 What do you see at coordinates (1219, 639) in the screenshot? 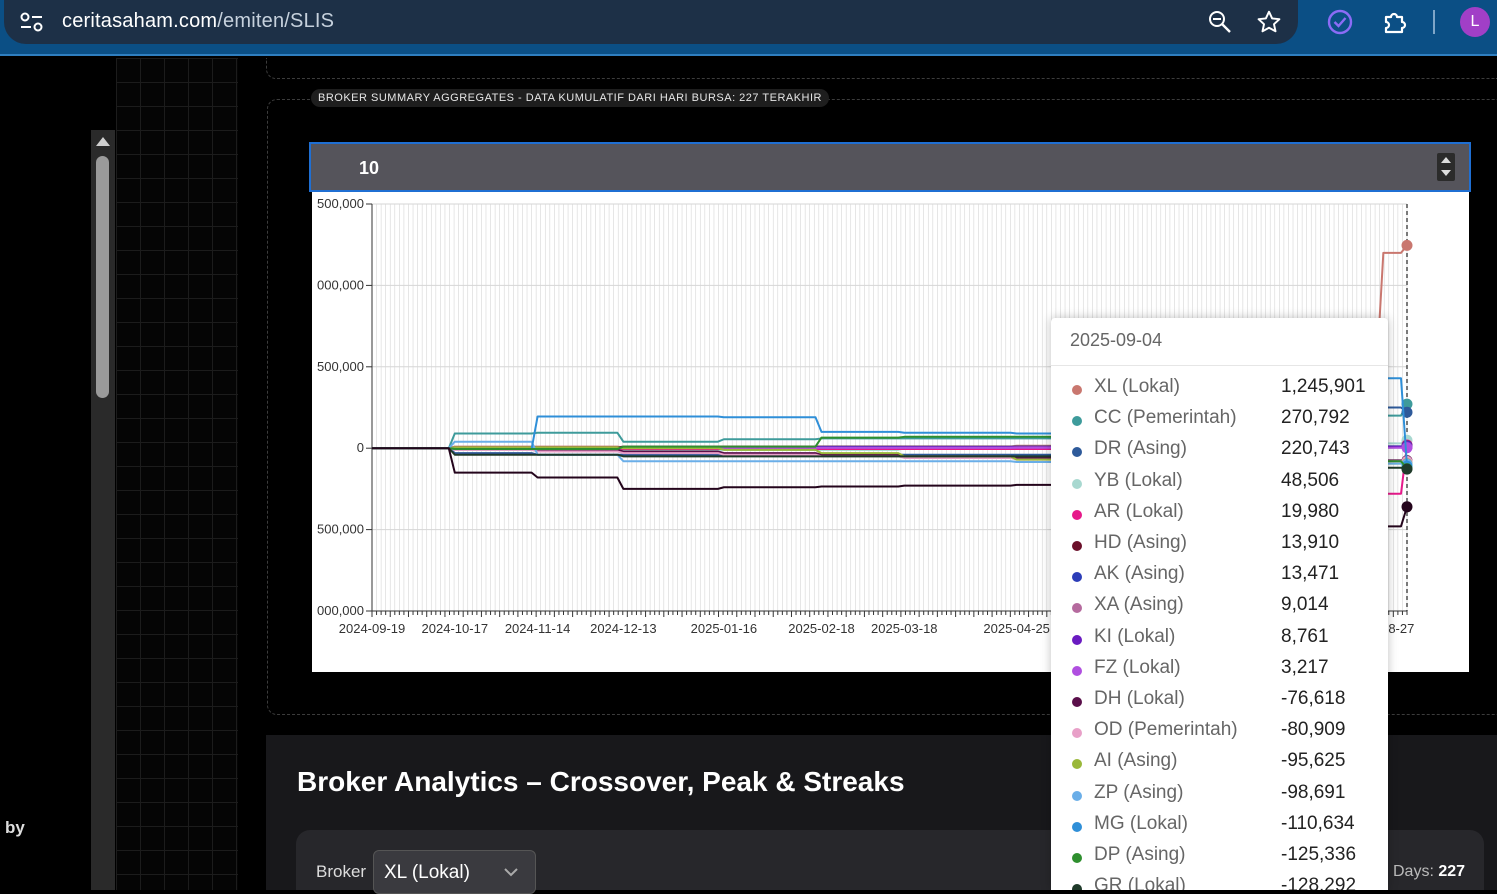
I see `tooltip-row: KI (Lokal) 8,761` at bounding box center [1219, 639].